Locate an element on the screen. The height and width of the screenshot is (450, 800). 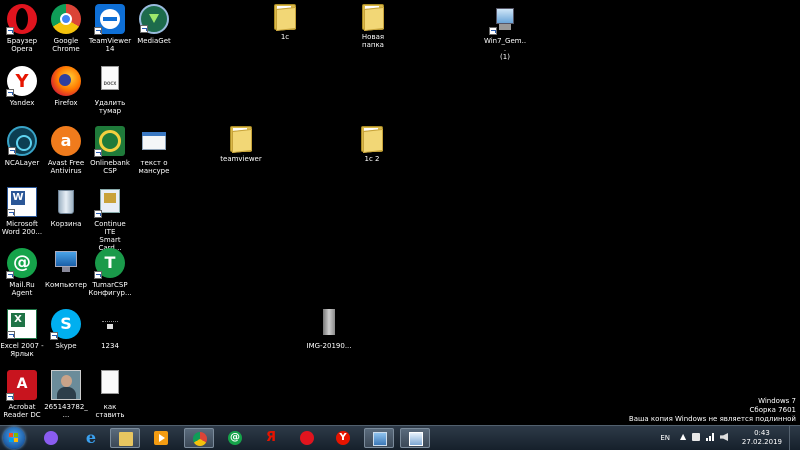
taskbar-yandex-browser: Я is located at coordinates (271, 438).